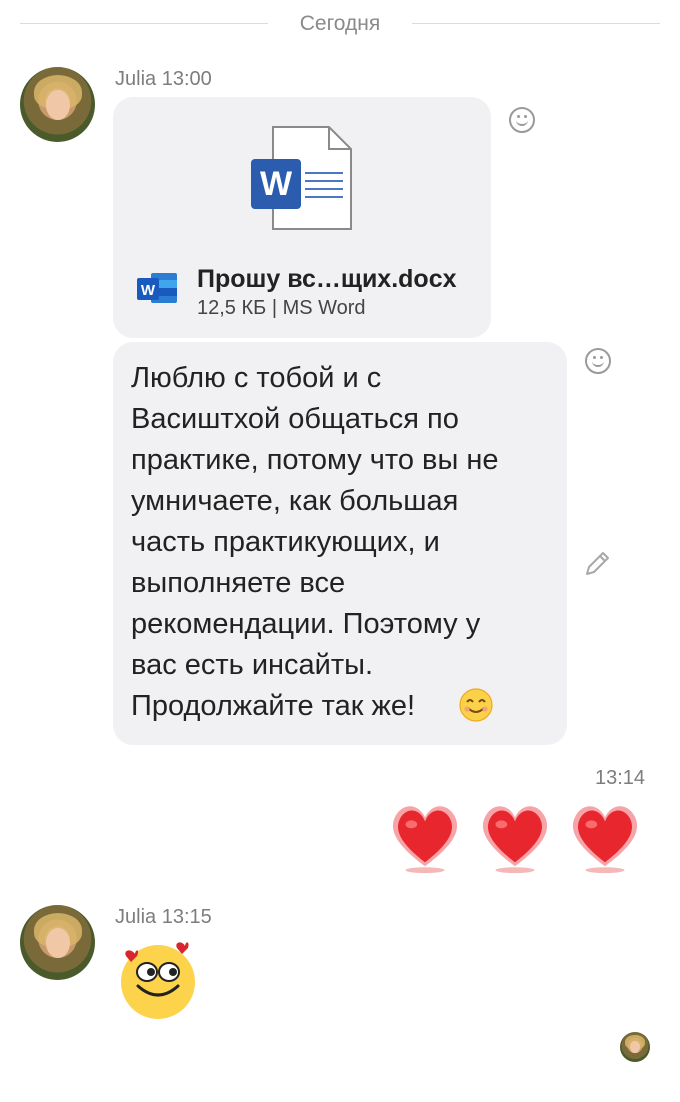  I want to click on smiley-hearts-sticker, so click(159, 980).